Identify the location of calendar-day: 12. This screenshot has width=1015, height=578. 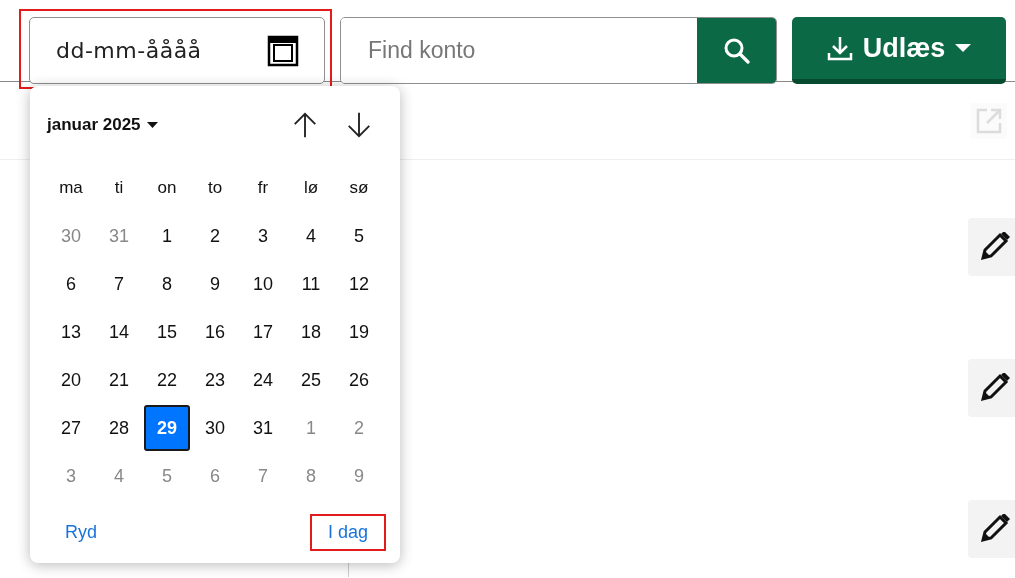
(359, 284).